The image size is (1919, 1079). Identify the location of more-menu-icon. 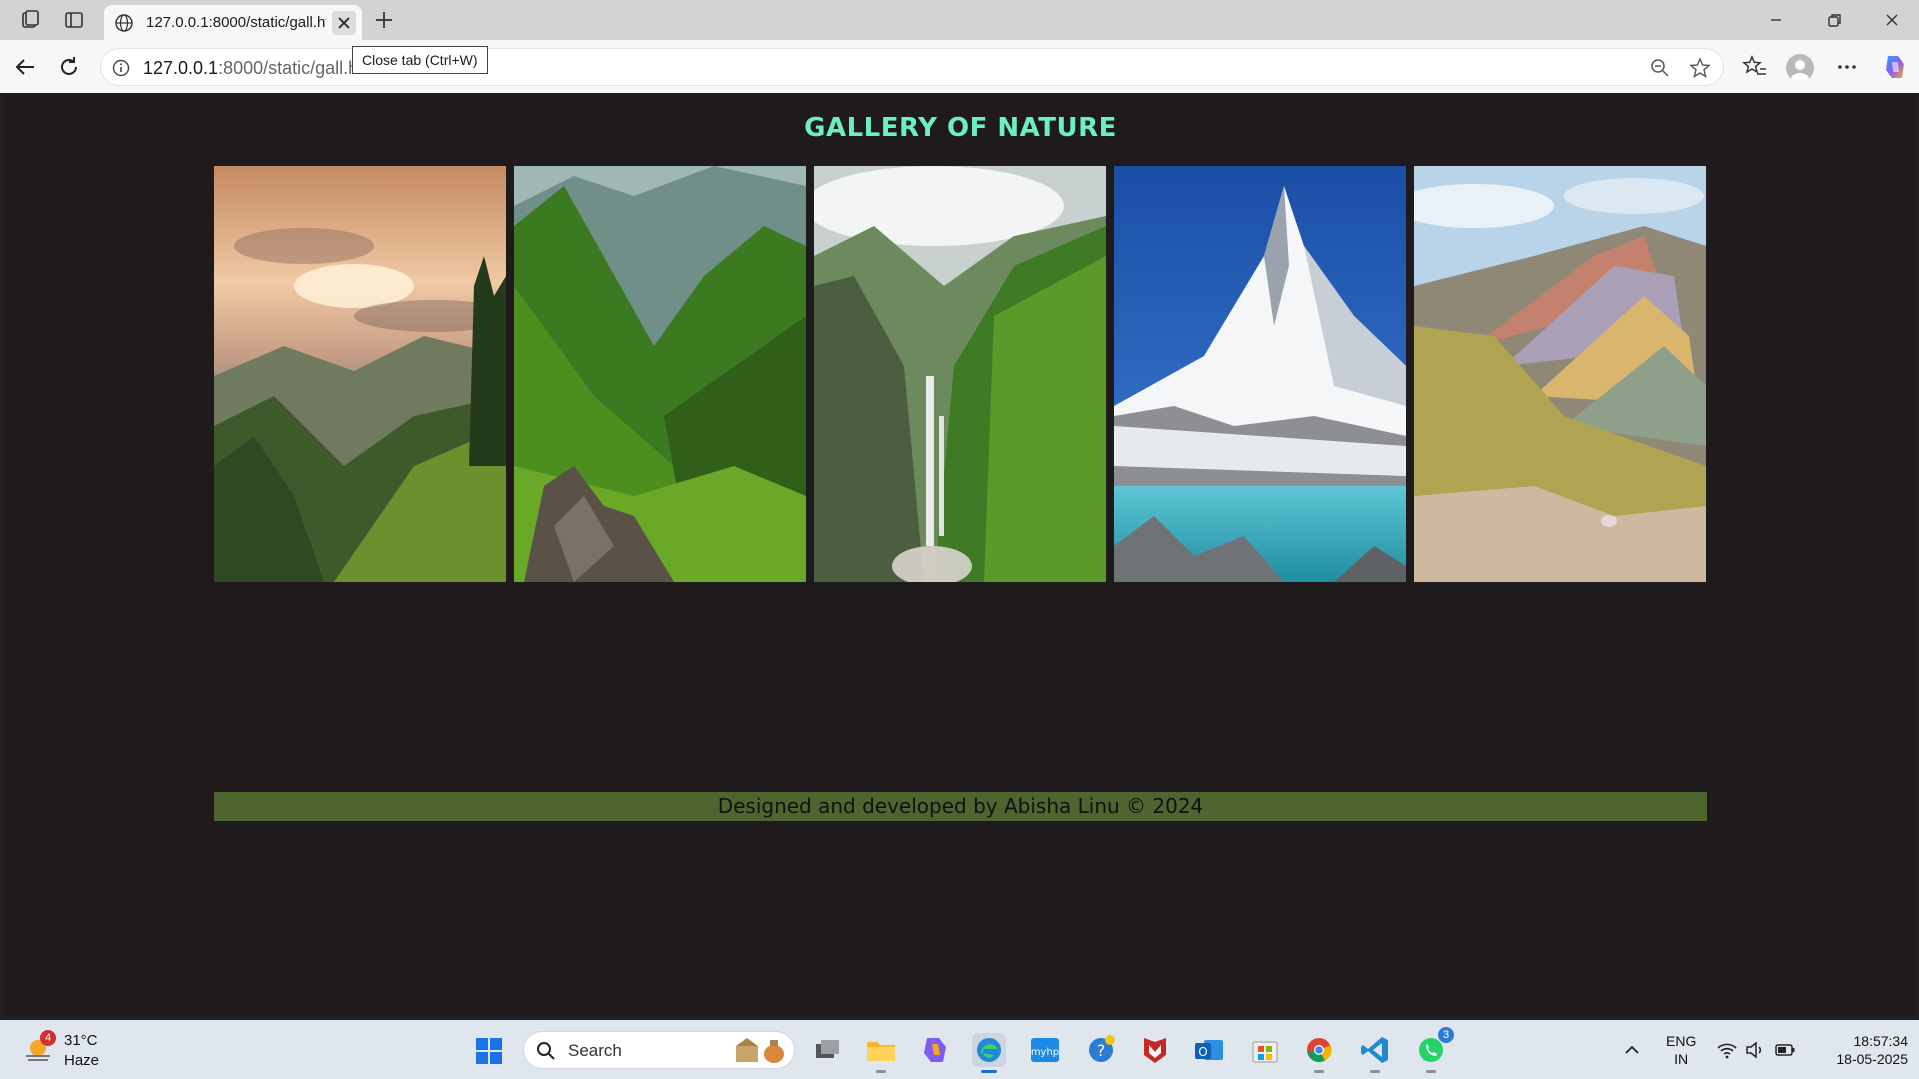
(1847, 67).